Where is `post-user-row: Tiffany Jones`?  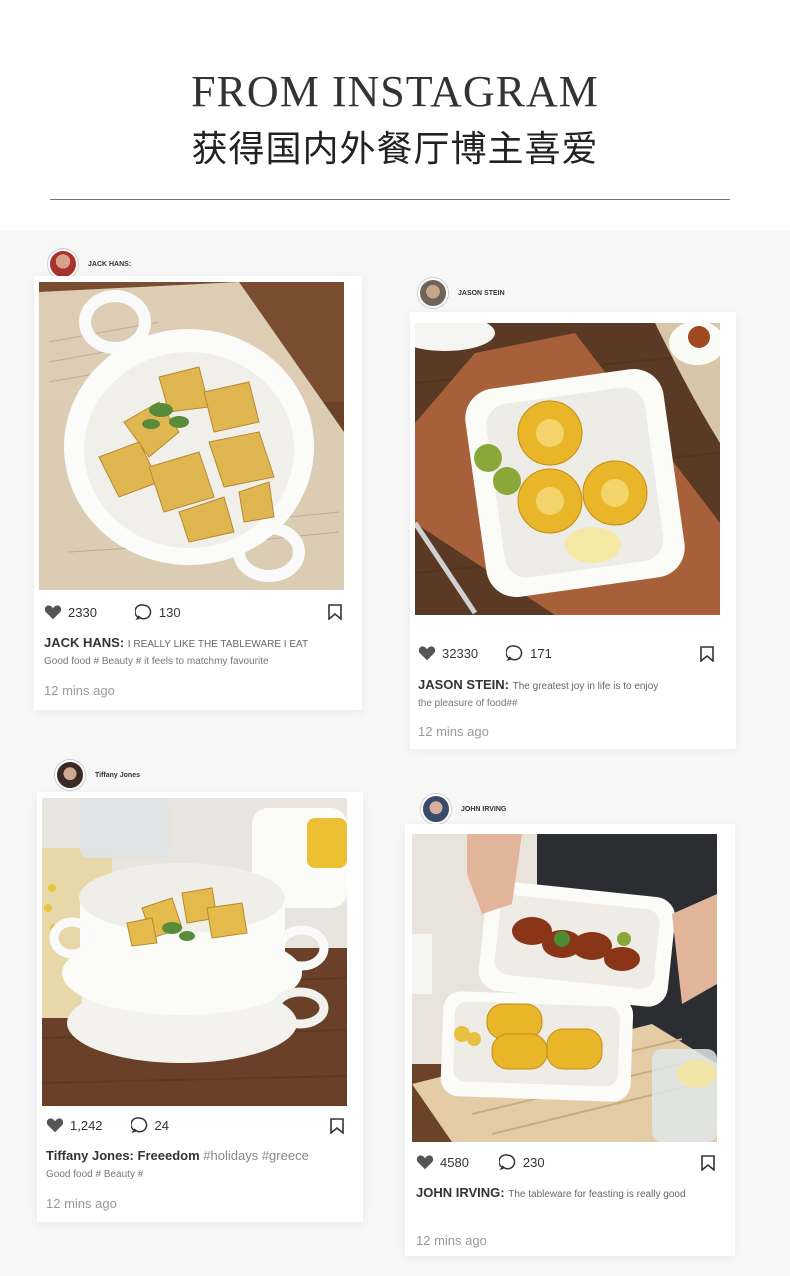 post-user-row: Tiffany Jones is located at coordinates (97, 775).